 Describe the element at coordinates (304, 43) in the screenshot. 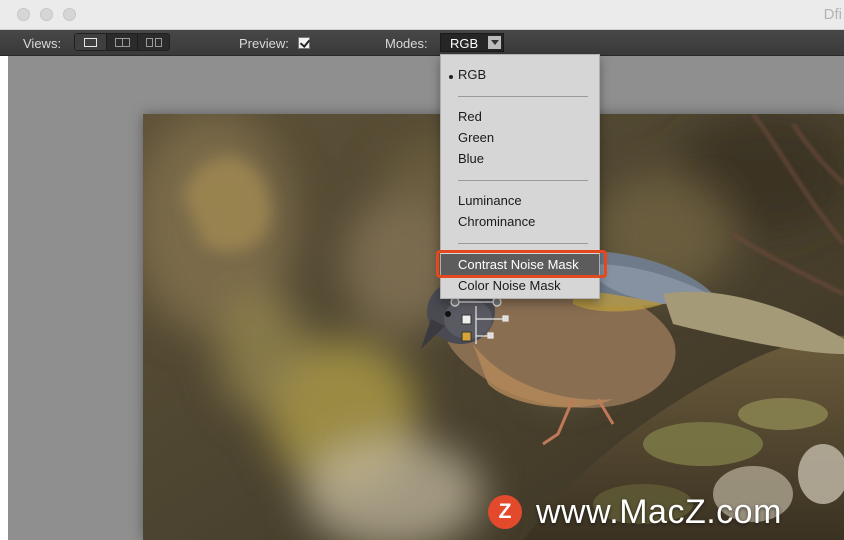

I see `preview-checkbox` at that location.